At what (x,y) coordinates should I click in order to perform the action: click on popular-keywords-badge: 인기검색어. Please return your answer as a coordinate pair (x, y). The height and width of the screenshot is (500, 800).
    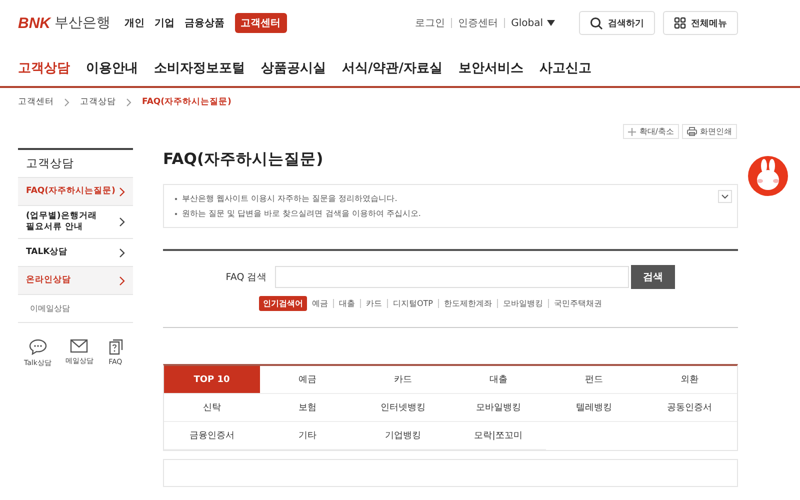
    Looking at the image, I should click on (282, 303).